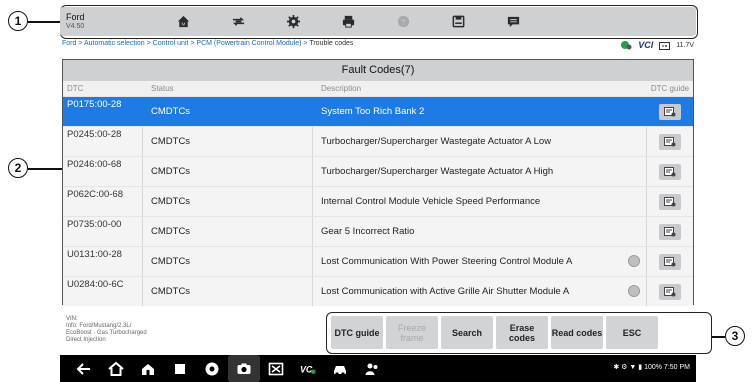 The width and height of the screenshot is (753, 382). Describe the element at coordinates (357, 332) in the screenshot. I see `dtc-guide-button: DTC guide` at that location.